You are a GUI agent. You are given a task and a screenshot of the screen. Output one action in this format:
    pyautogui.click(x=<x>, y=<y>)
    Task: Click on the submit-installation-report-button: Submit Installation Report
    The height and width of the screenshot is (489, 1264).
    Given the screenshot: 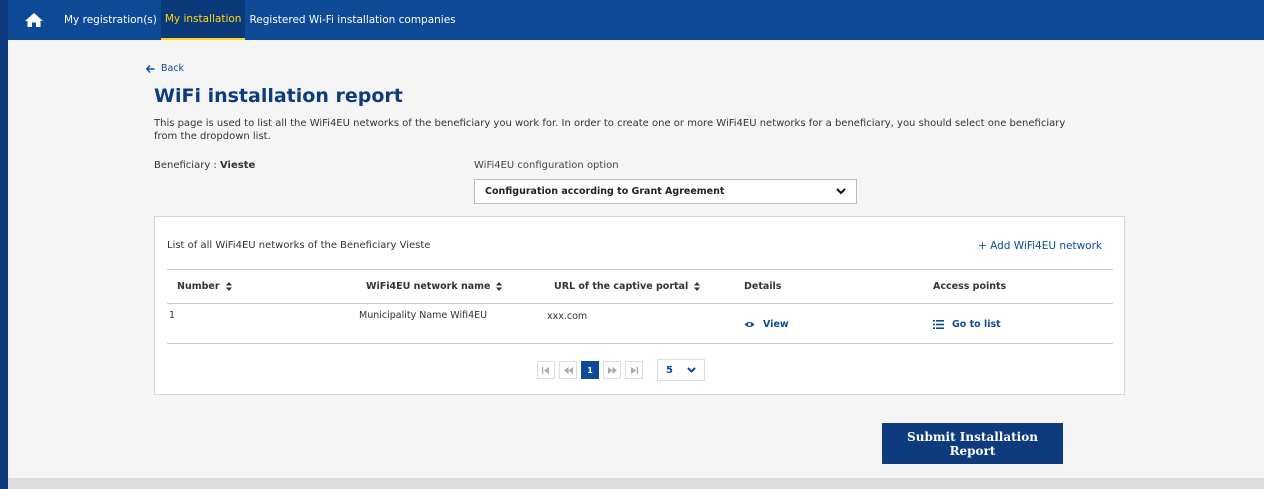 What is the action you would take?
    pyautogui.click(x=972, y=443)
    